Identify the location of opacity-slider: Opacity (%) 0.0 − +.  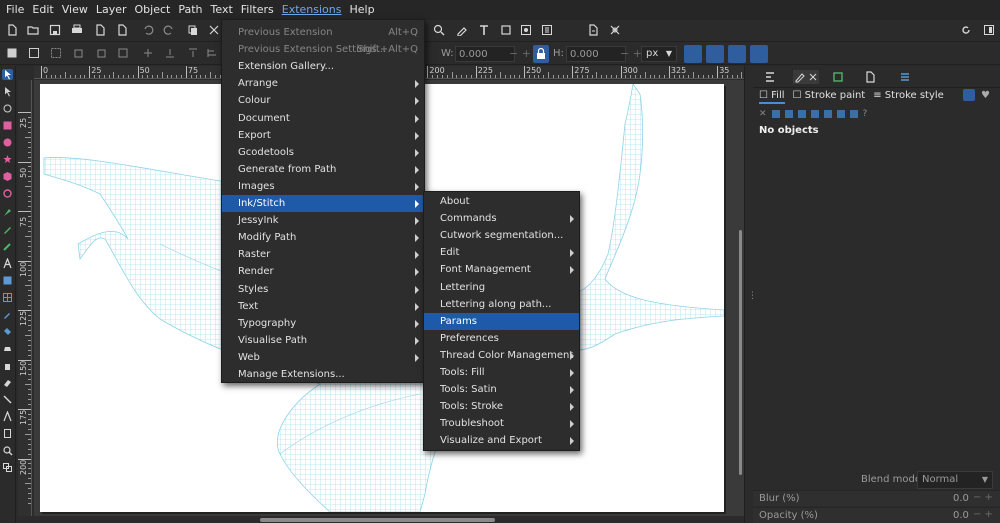
(876, 515).